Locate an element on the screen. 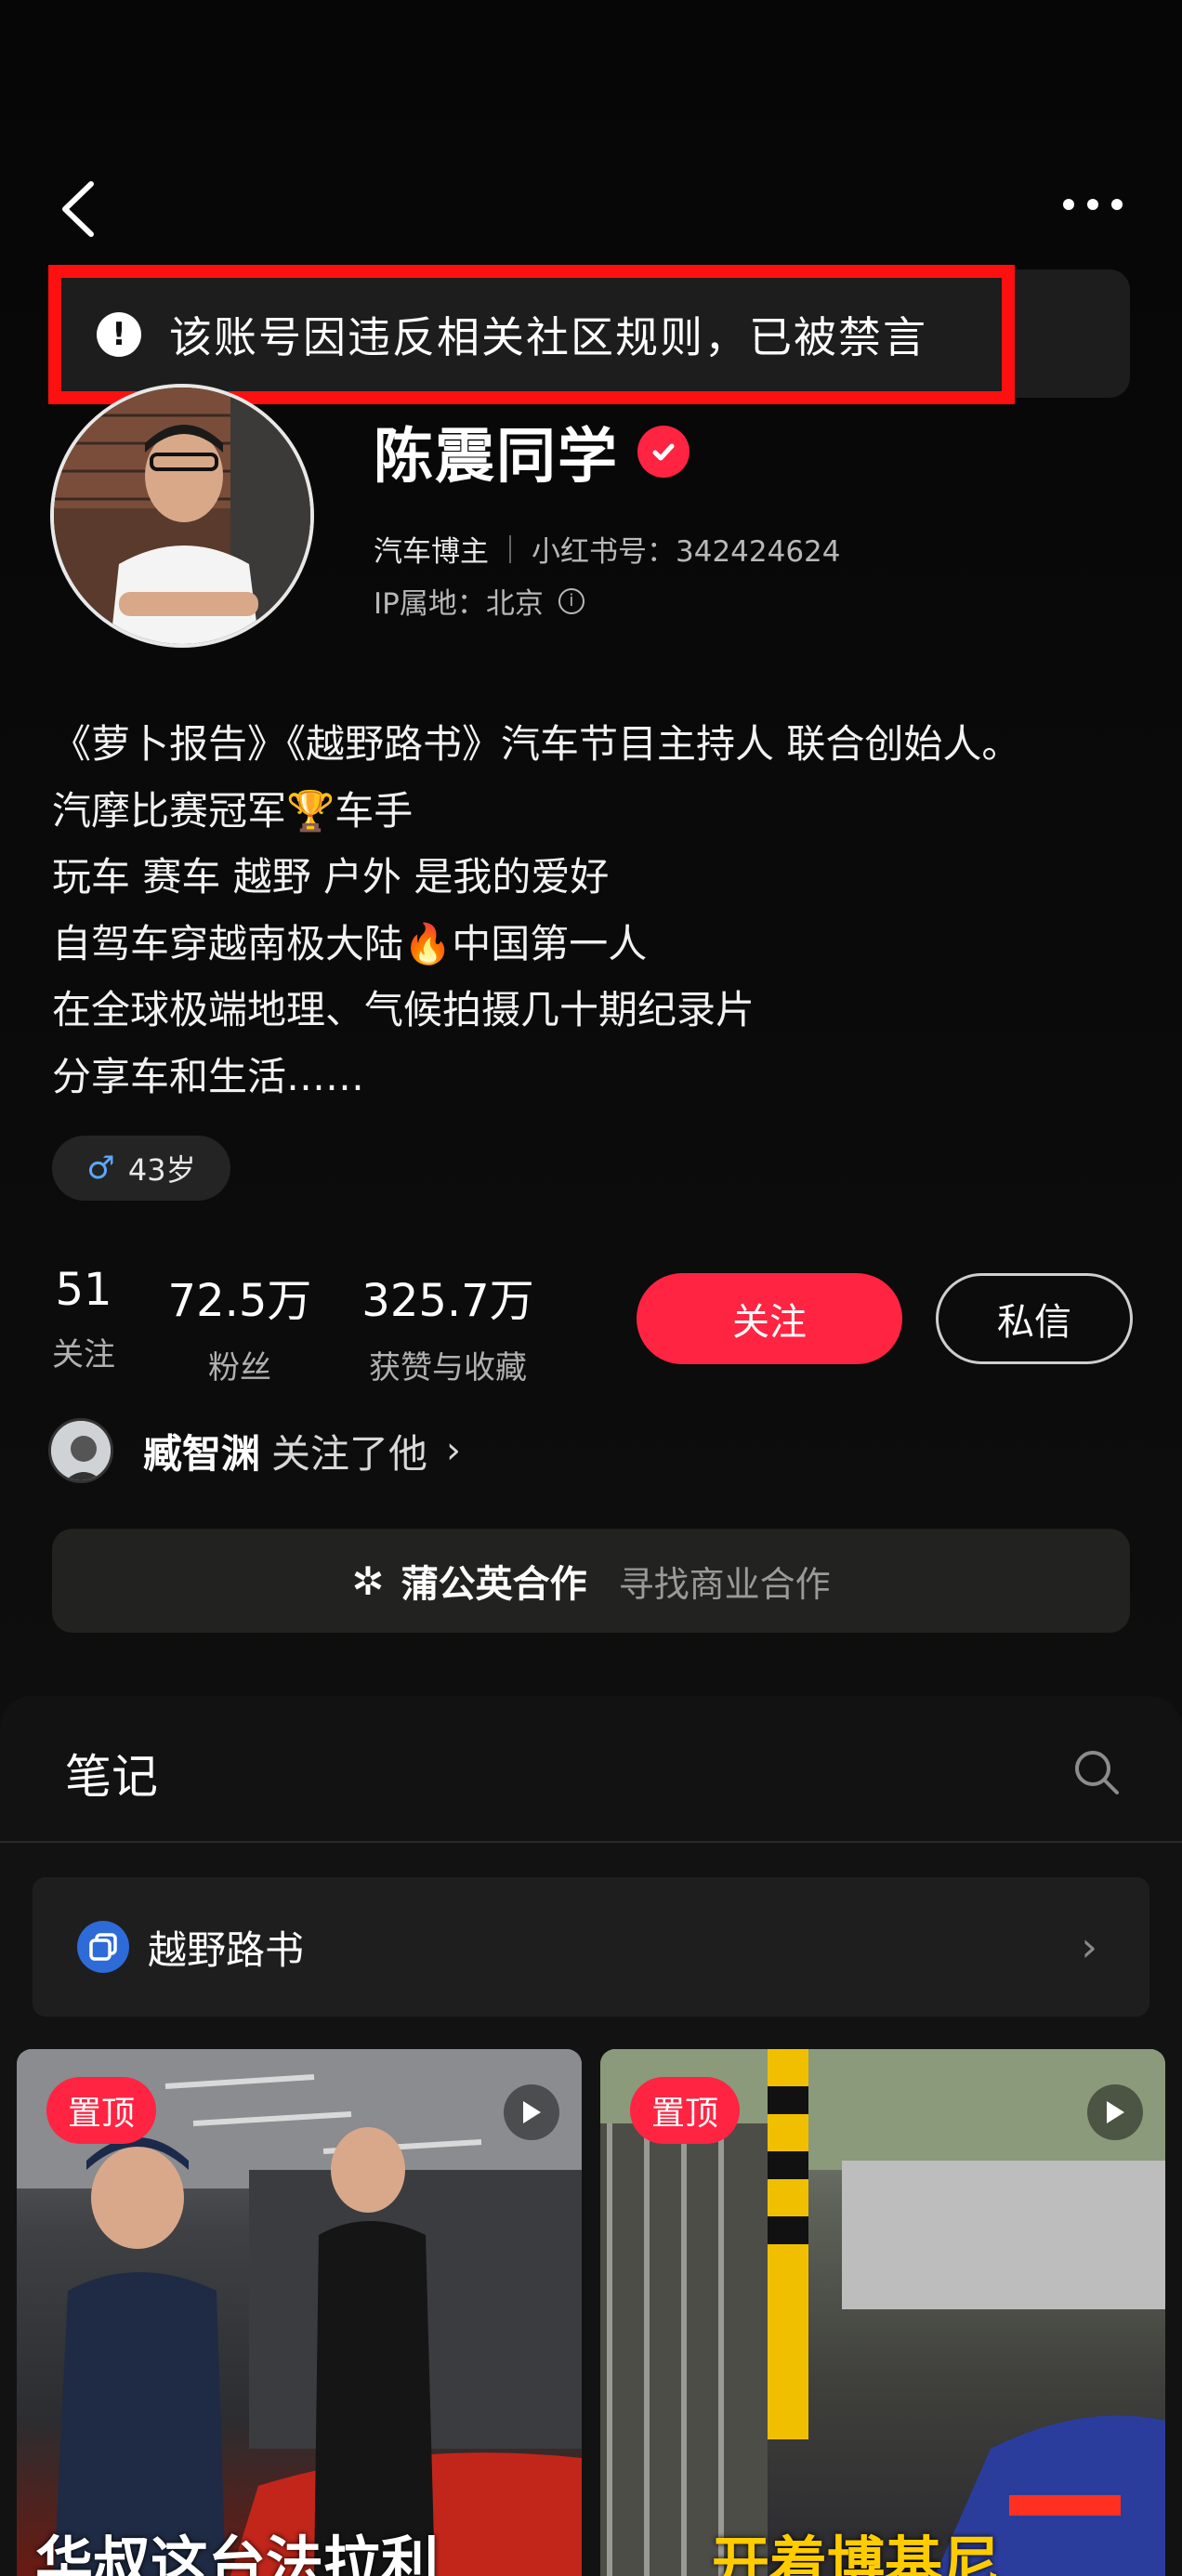 Image resolution: width=1182 pixels, height=2576 pixels. note-caption: 开着博基尼 is located at coordinates (856, 2553).